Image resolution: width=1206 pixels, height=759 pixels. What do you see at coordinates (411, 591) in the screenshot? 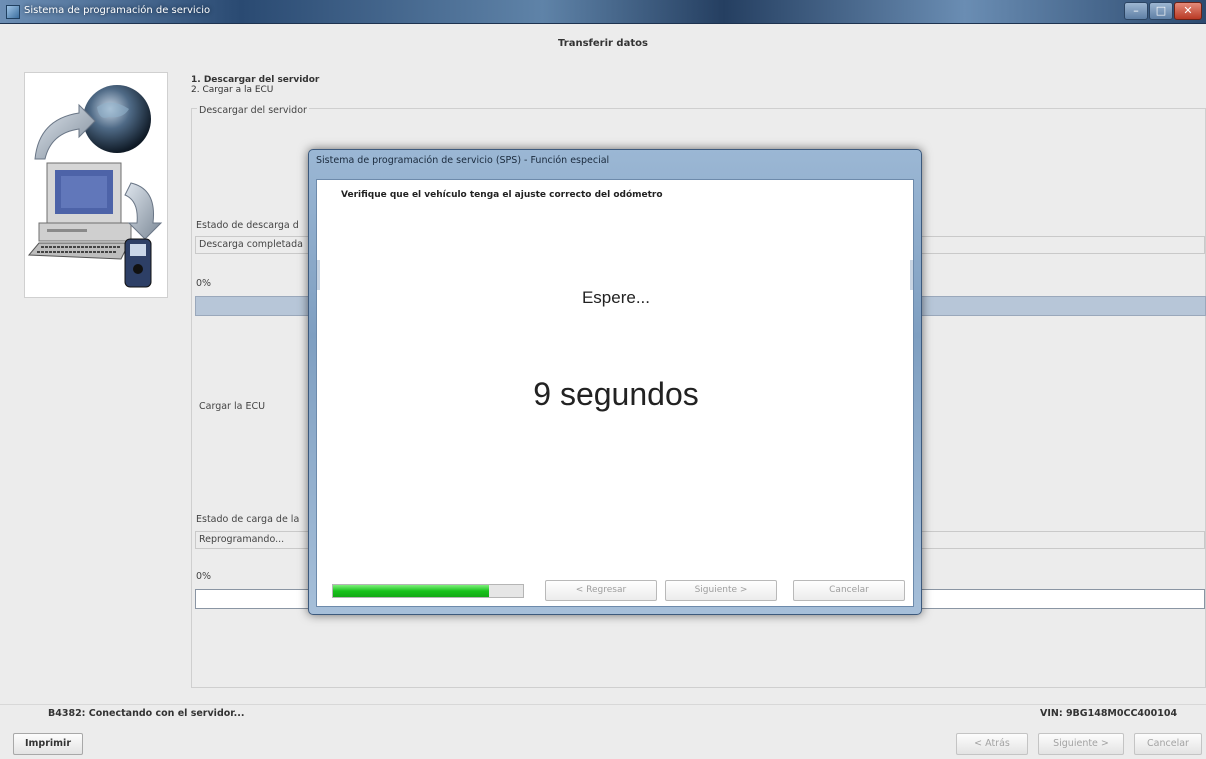
I see `dialog-progress-fill` at bounding box center [411, 591].